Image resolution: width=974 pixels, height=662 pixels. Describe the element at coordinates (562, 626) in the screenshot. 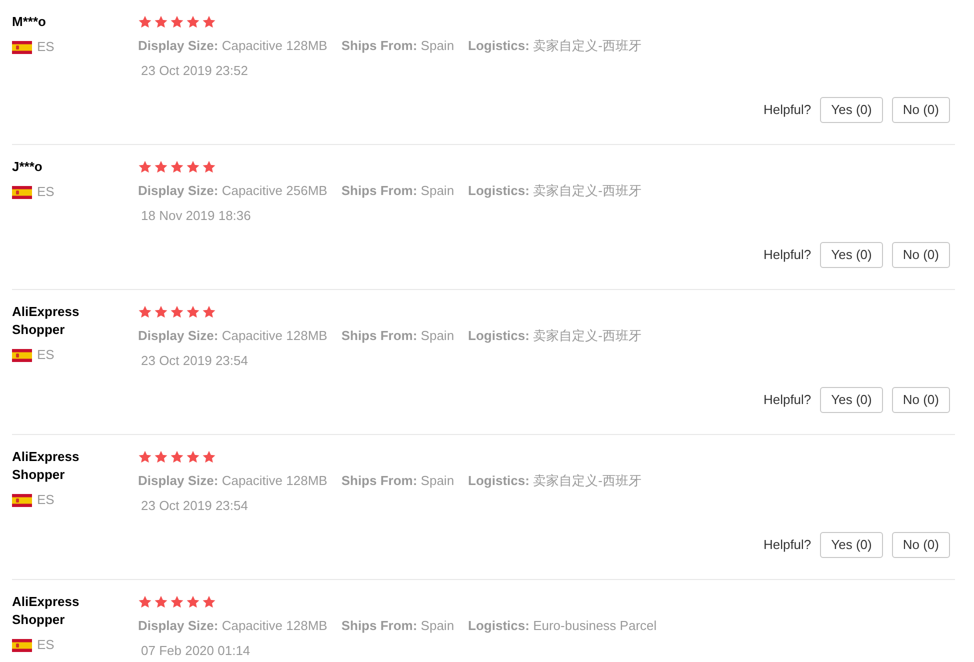

I see `product-attribute: Logistics: Euro-business Parcel` at that location.